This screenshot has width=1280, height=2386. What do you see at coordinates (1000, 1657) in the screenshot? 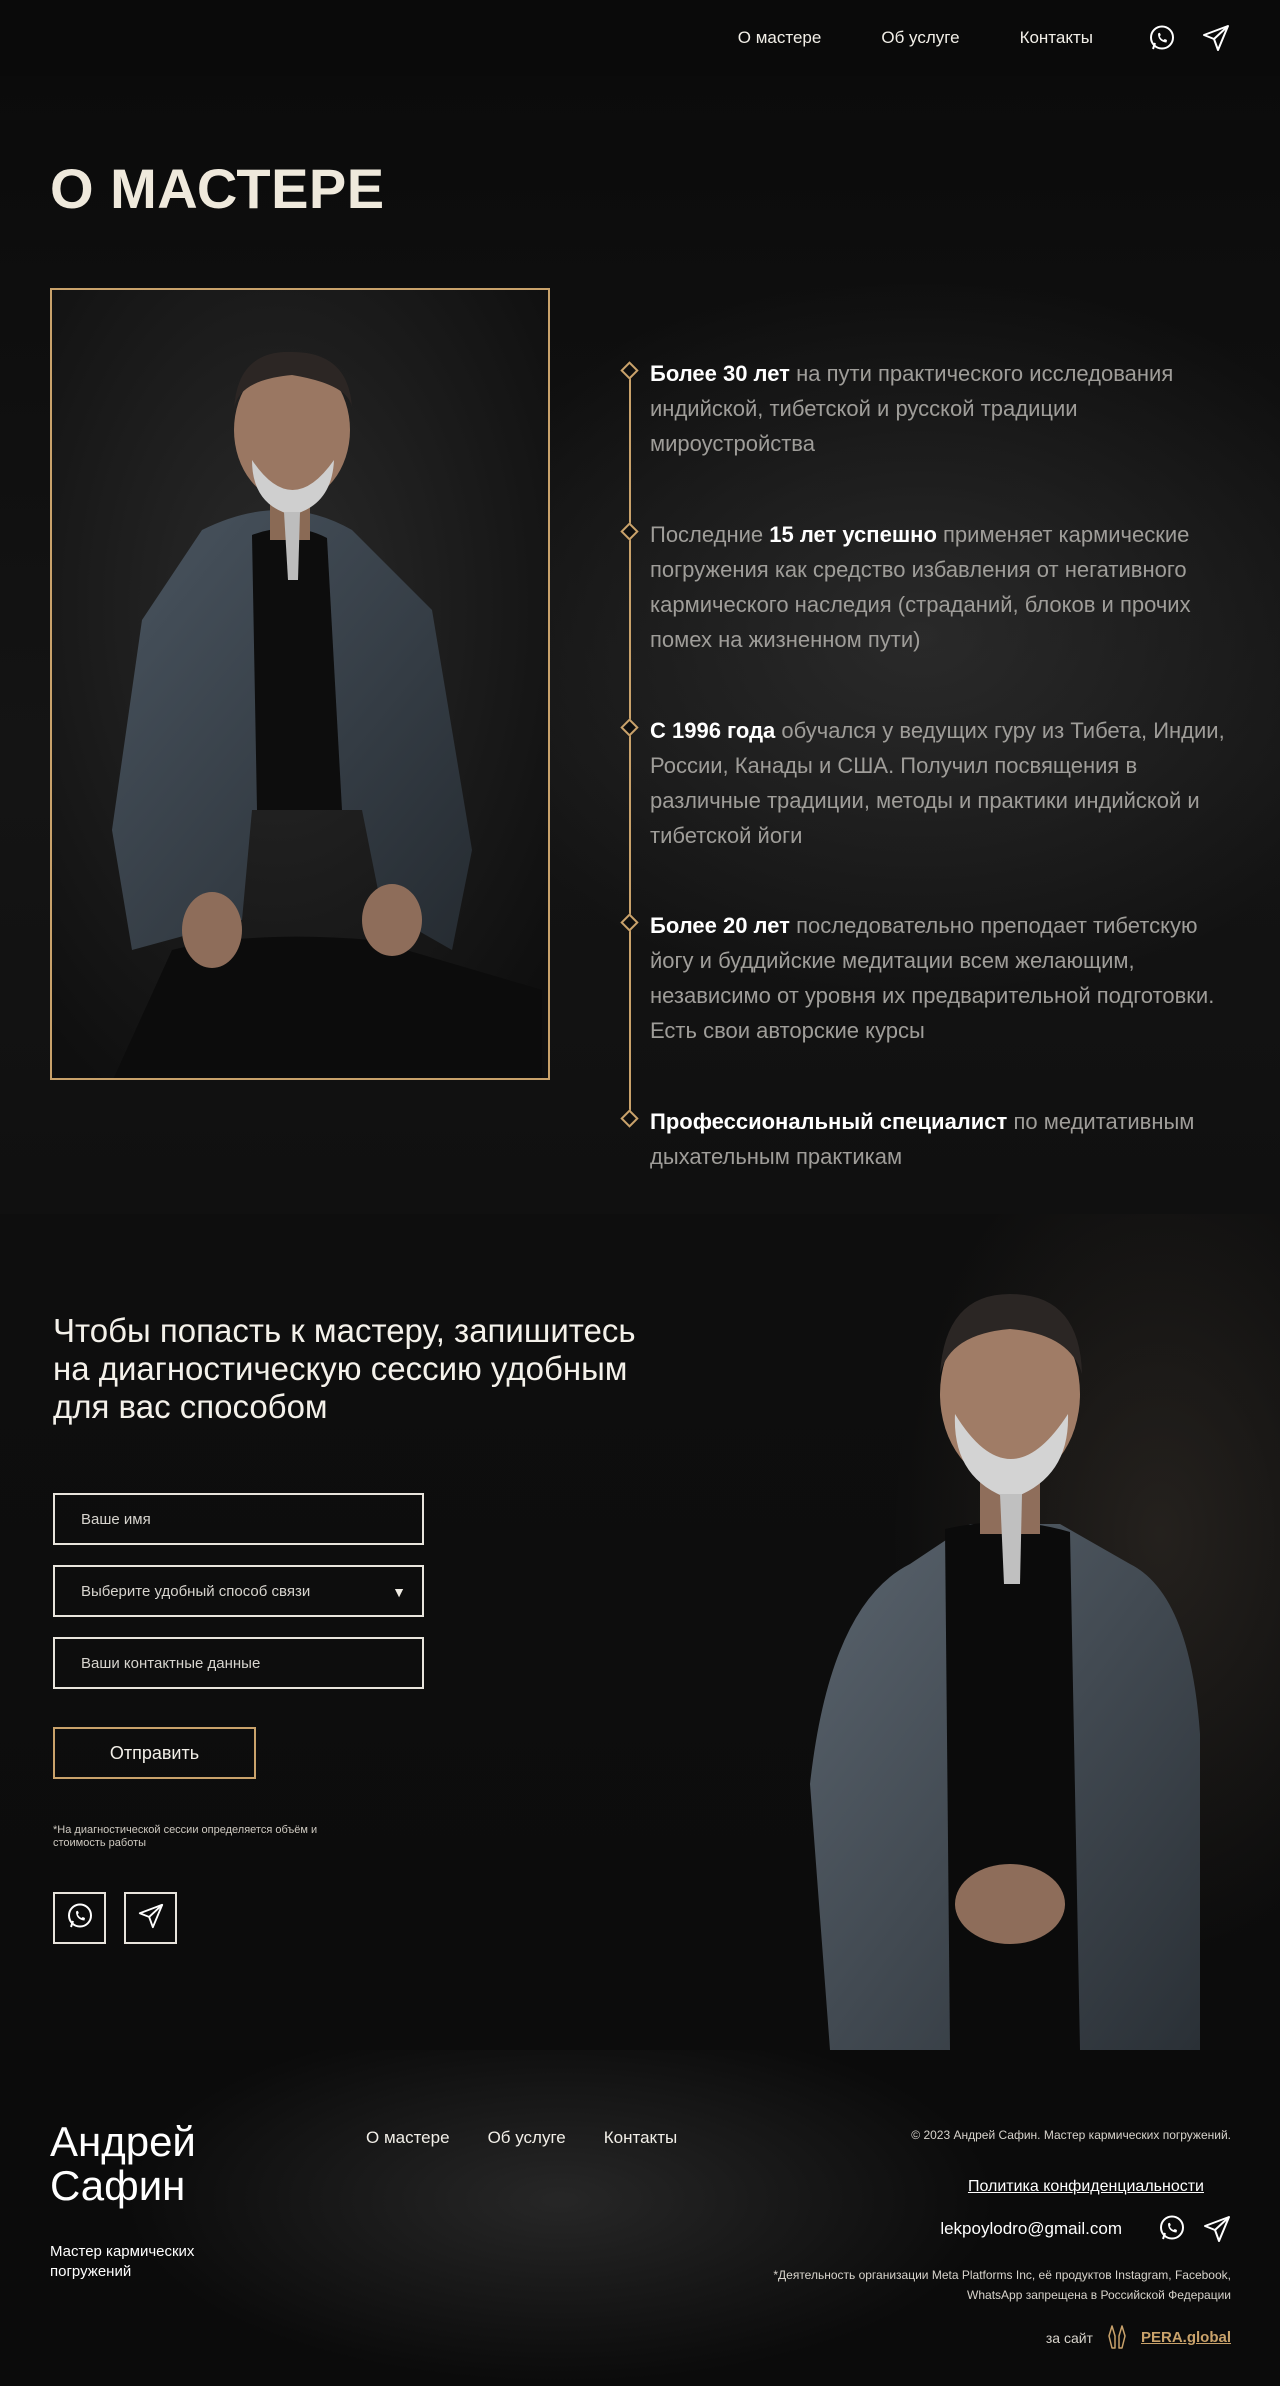
I see `master-portrait` at bounding box center [1000, 1657].